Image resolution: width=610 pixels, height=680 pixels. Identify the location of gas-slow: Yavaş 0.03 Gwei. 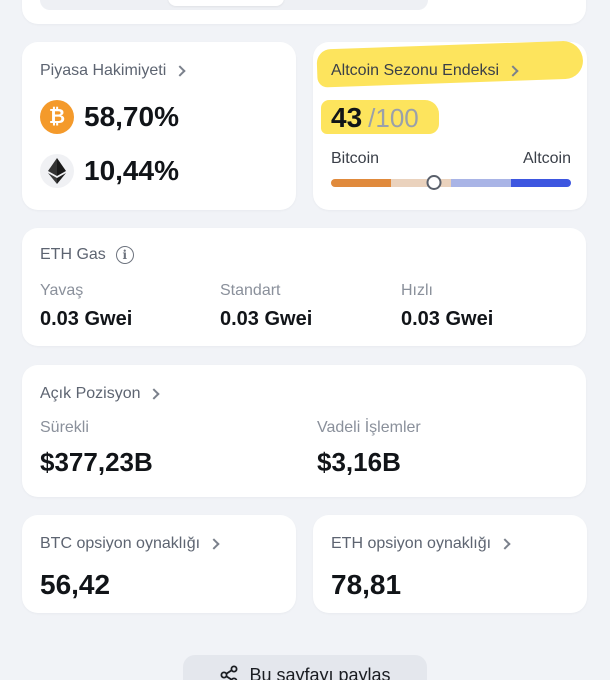
(86, 306).